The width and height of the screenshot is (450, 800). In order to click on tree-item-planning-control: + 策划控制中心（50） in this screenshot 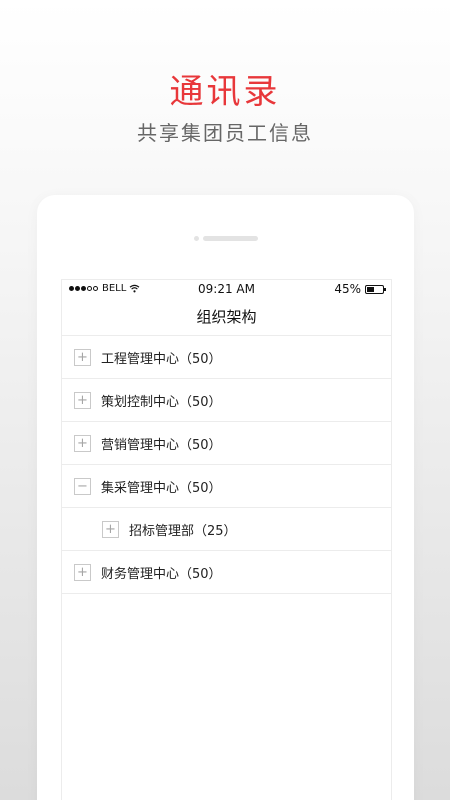, I will do `click(226, 400)`.